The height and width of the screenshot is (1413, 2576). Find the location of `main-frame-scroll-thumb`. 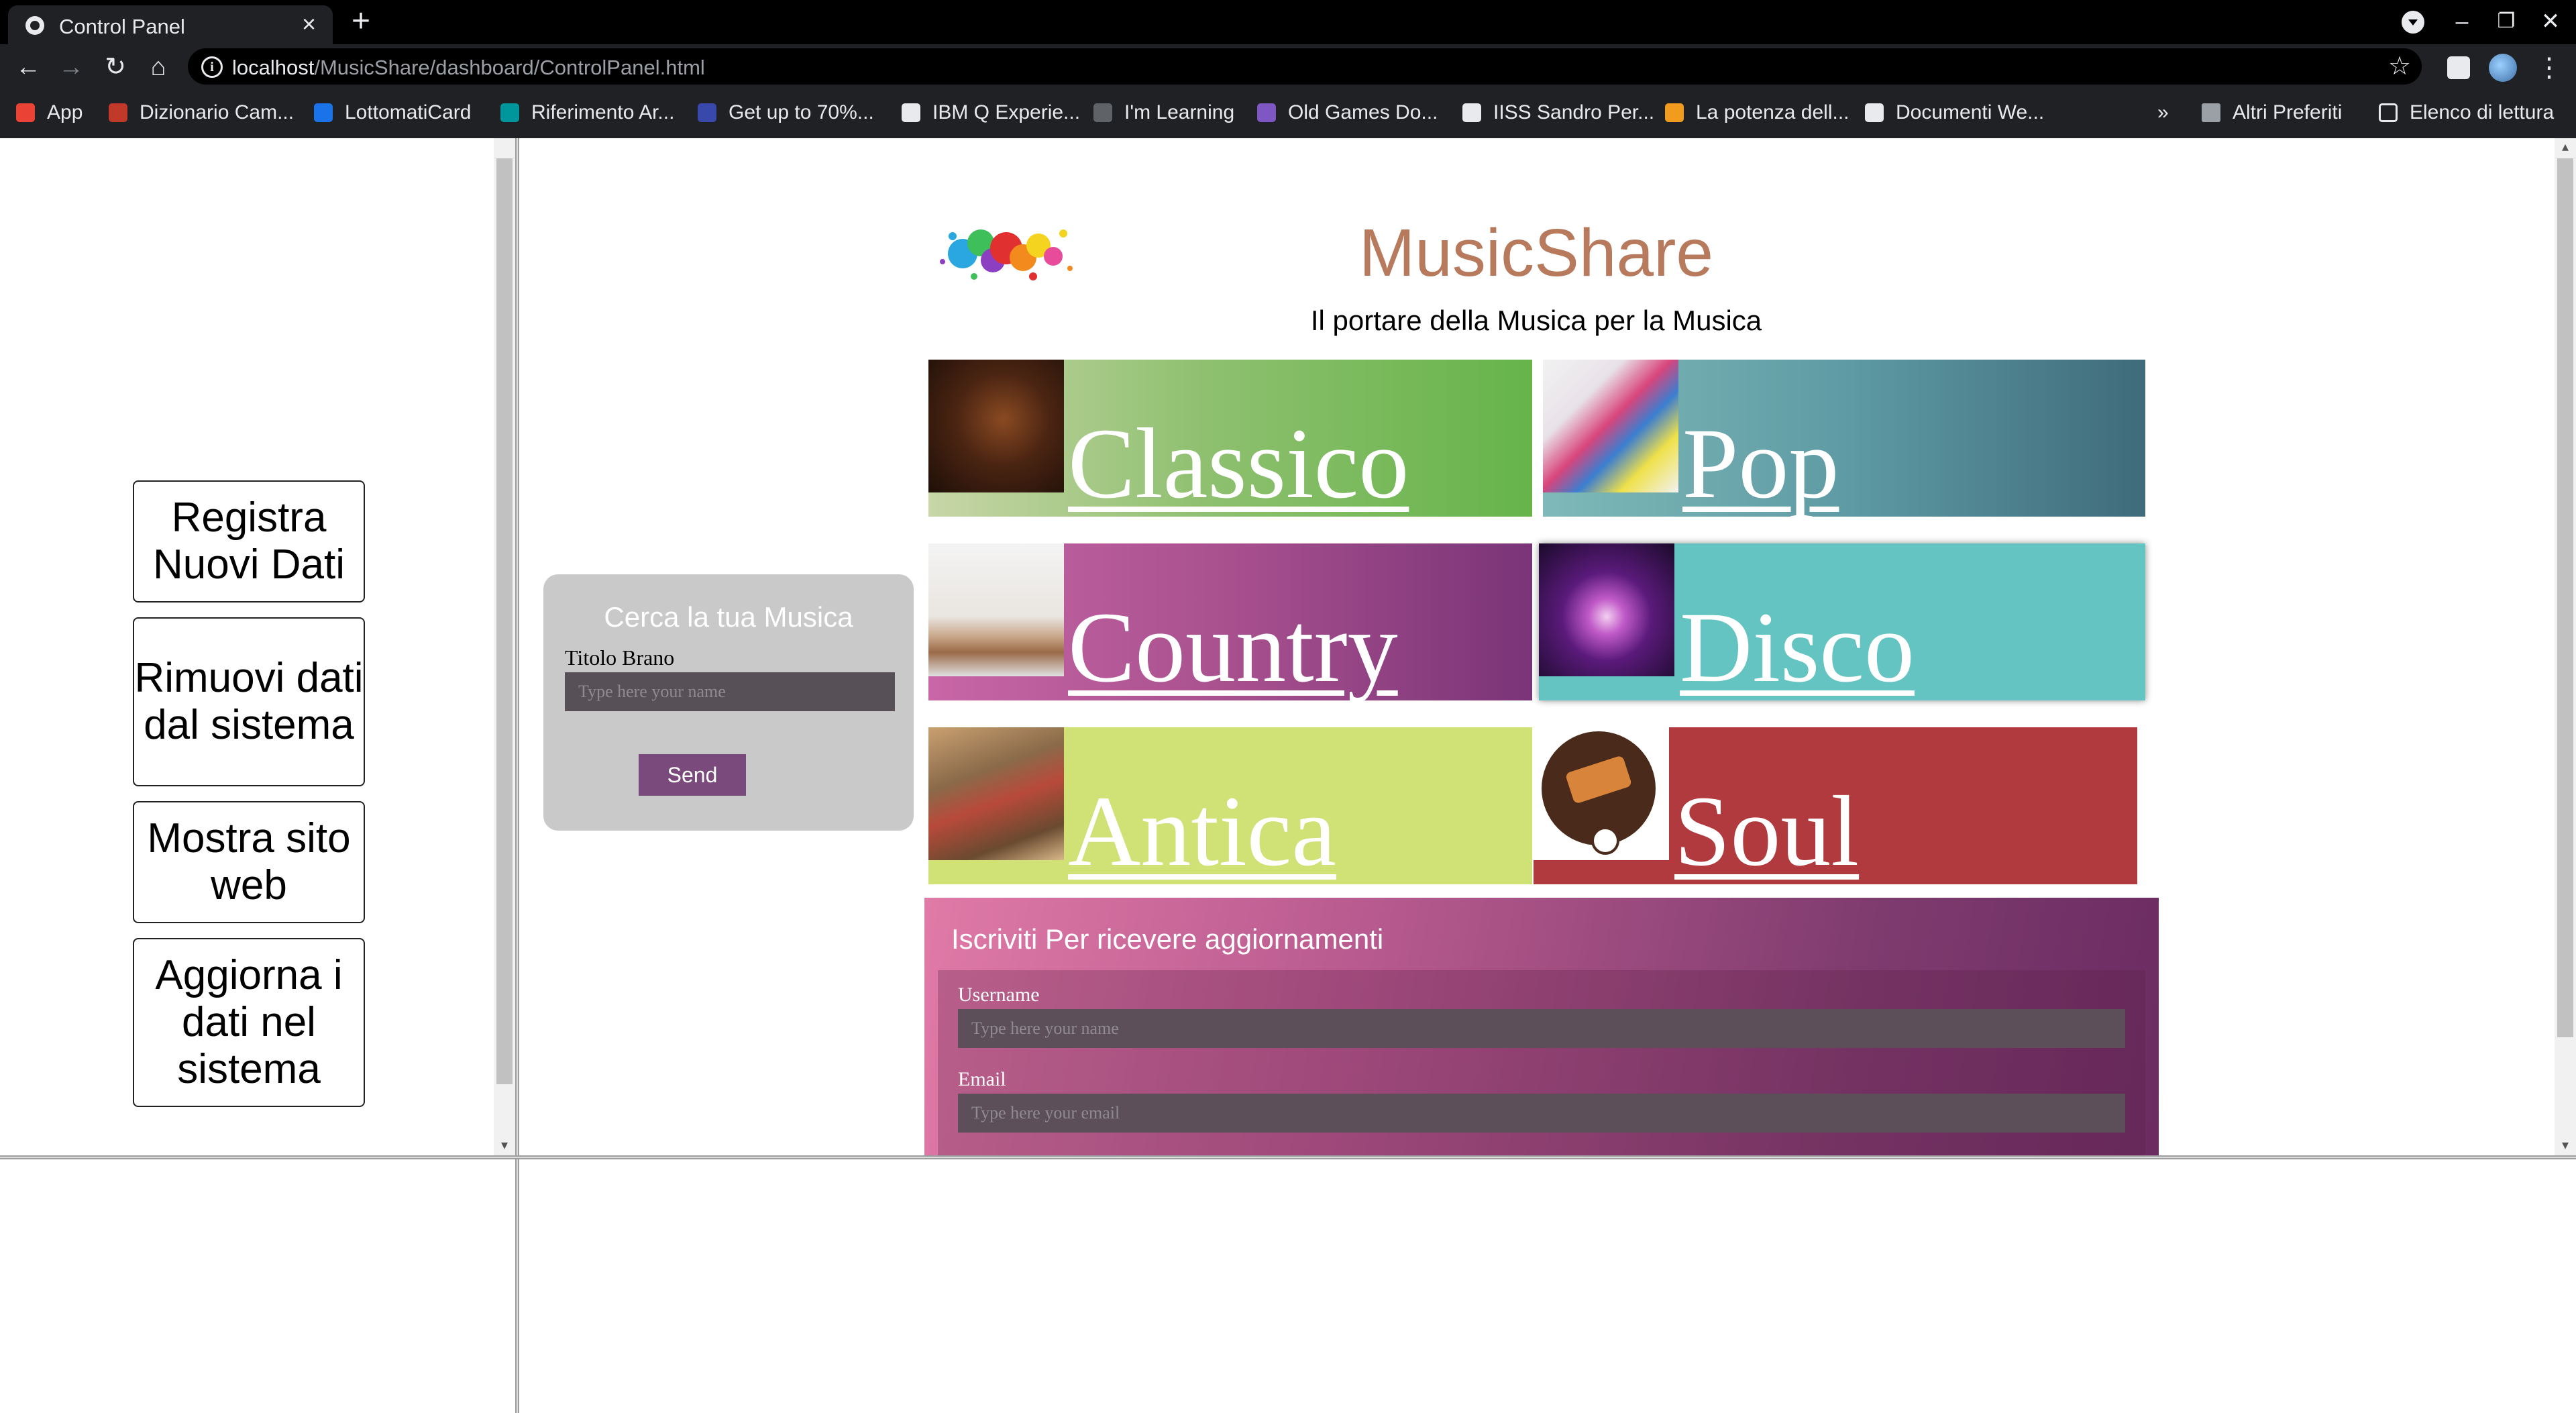

main-frame-scroll-thumb is located at coordinates (2565, 597).